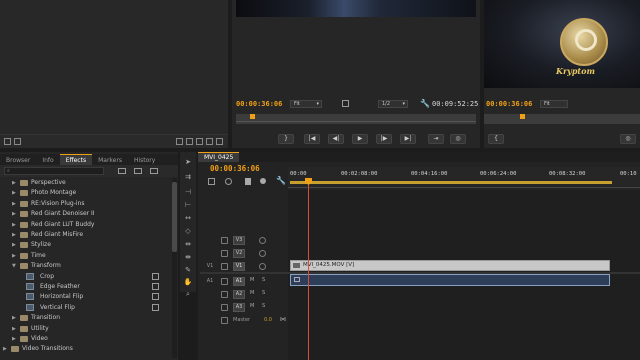 Image resolution: width=640 pixels, height=360 pixels. Describe the element at coordinates (86, 256) in the screenshot. I see `effect-folder: ▶ Time` at that location.